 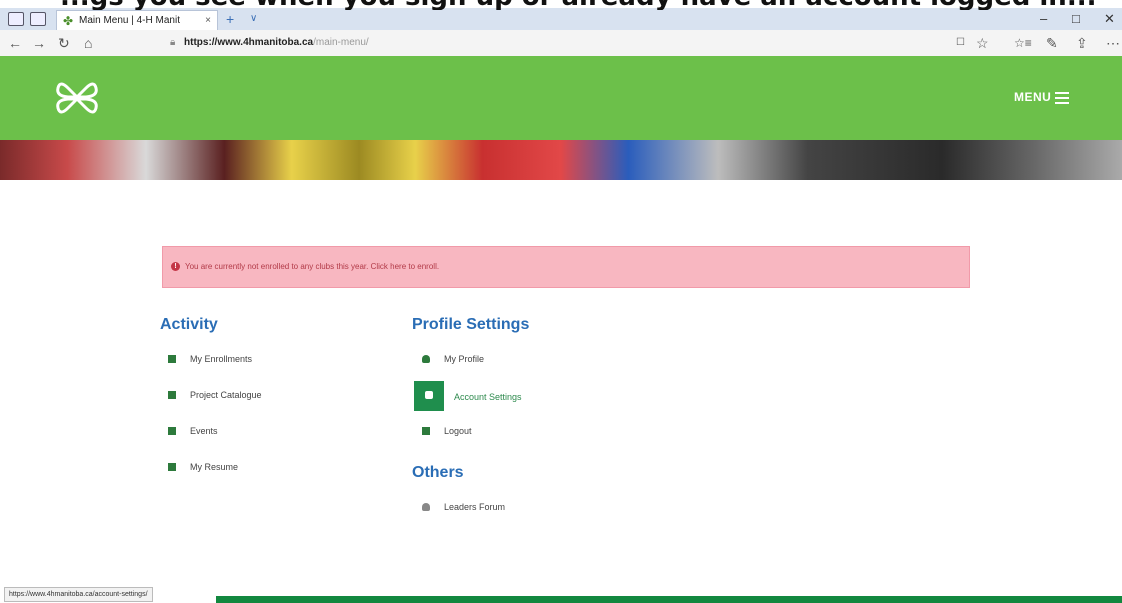 I want to click on url-path: /main-menu/, so click(x=341, y=42).